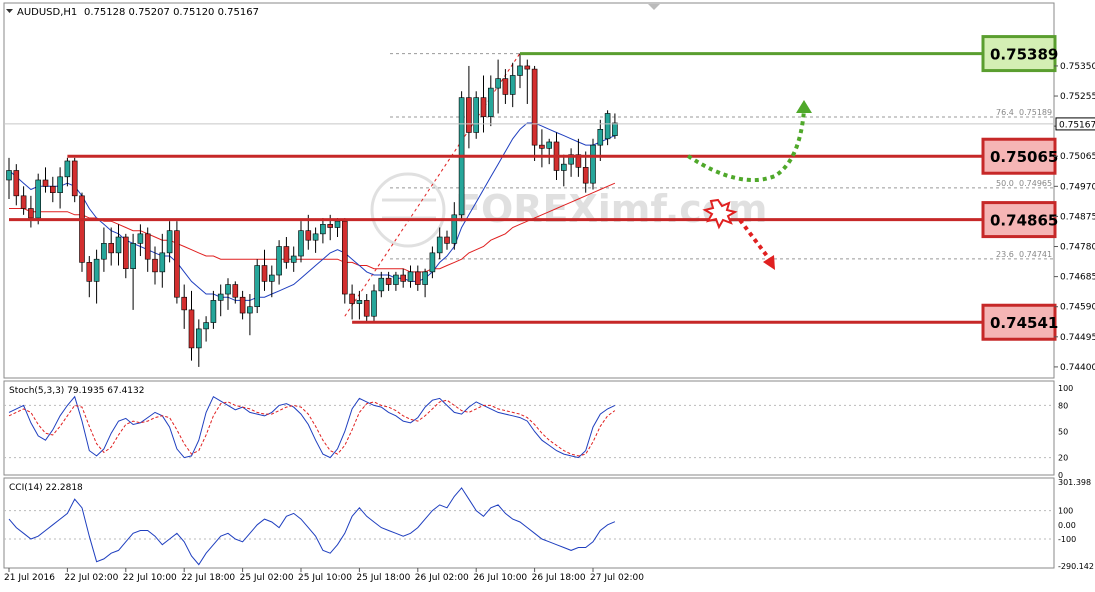  I want to click on price-tick-label: 0.74495, so click(1077, 338).